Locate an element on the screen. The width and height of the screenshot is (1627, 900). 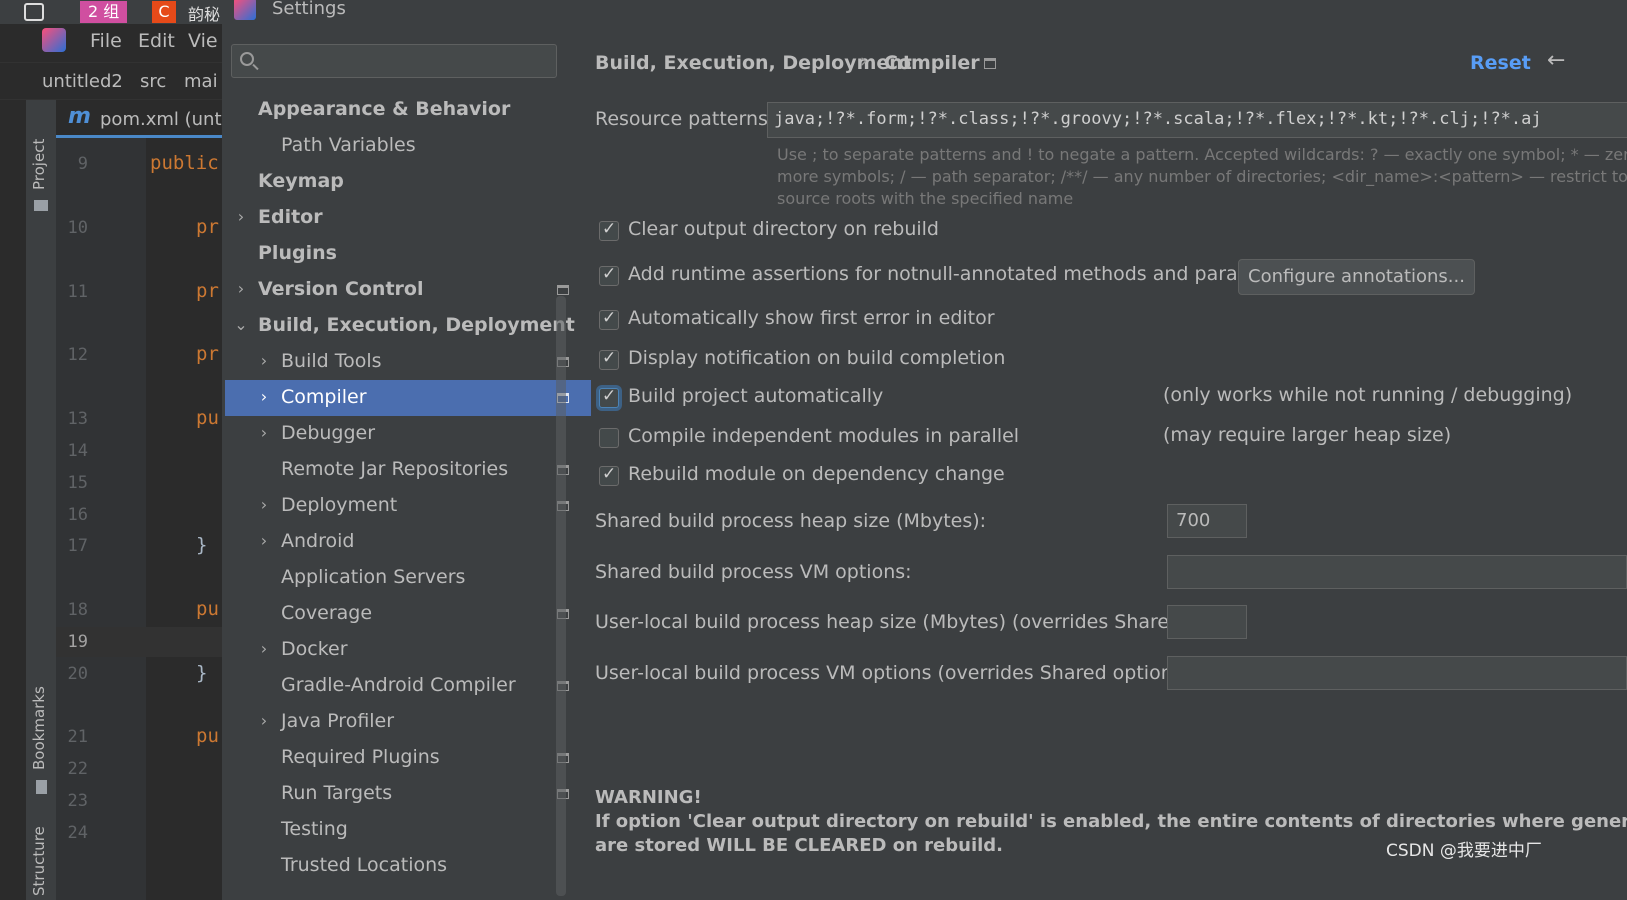
tree-item: › Debugger is located at coordinates (408, 434).